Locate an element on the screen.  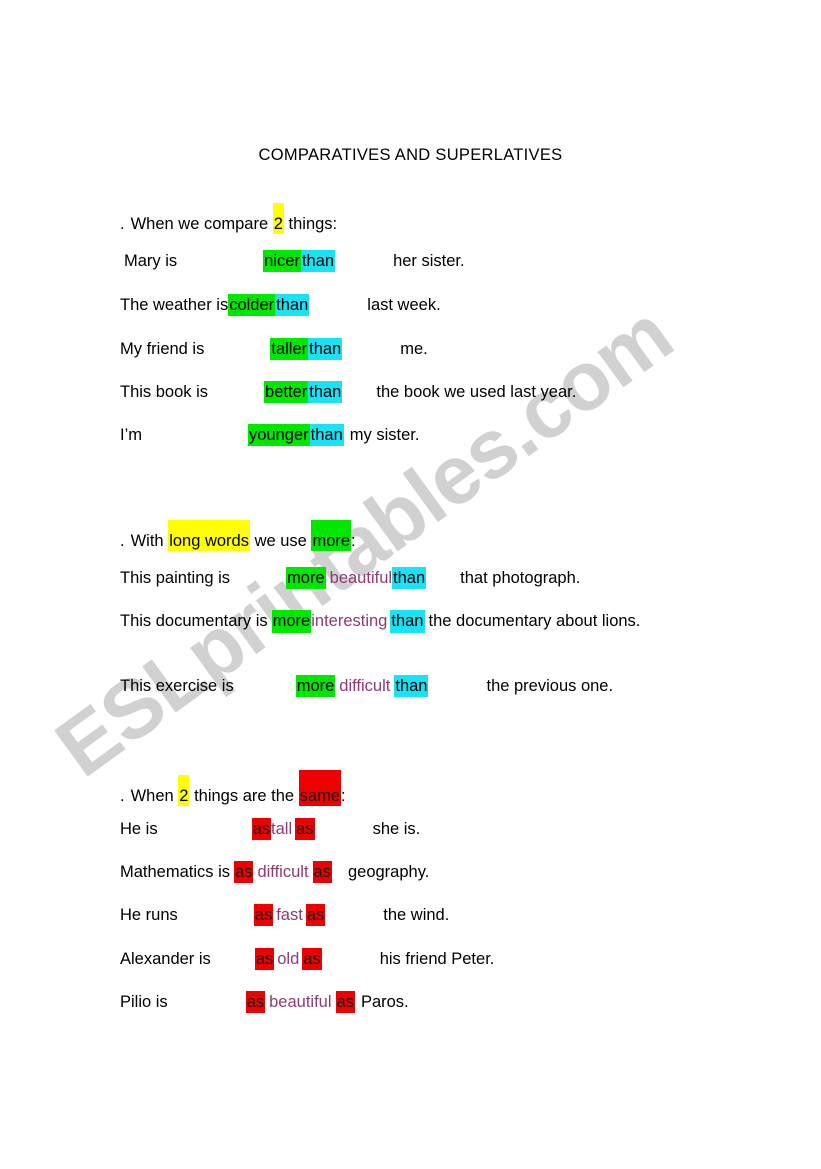
example-adjective: interesting is located at coordinates (349, 621).